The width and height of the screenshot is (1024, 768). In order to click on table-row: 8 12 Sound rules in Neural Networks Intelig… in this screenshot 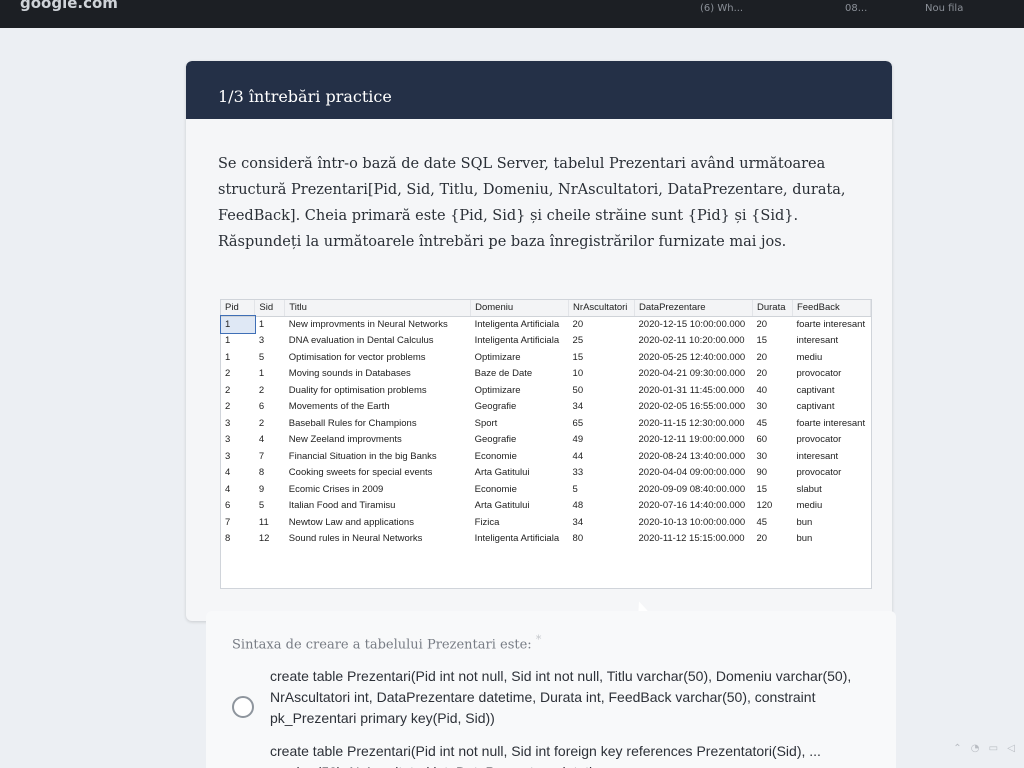, I will do `click(546, 539)`.